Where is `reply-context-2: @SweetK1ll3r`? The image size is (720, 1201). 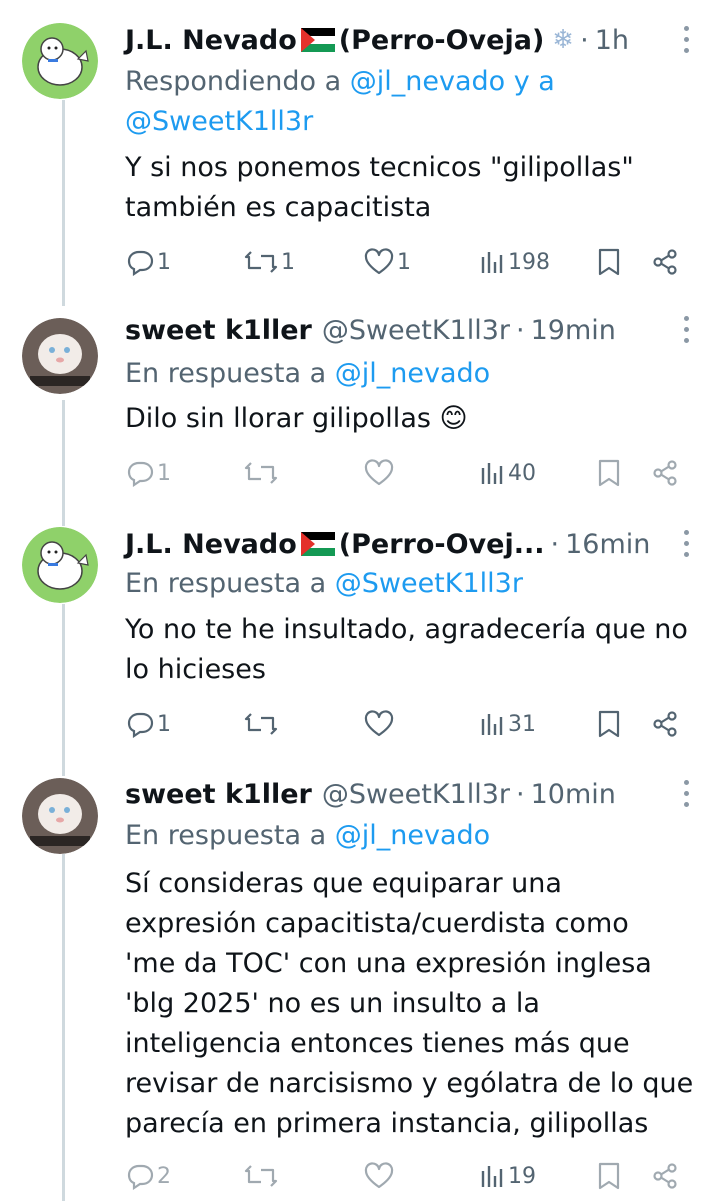 reply-context-2: @SweetK1ll3r is located at coordinates (219, 122).